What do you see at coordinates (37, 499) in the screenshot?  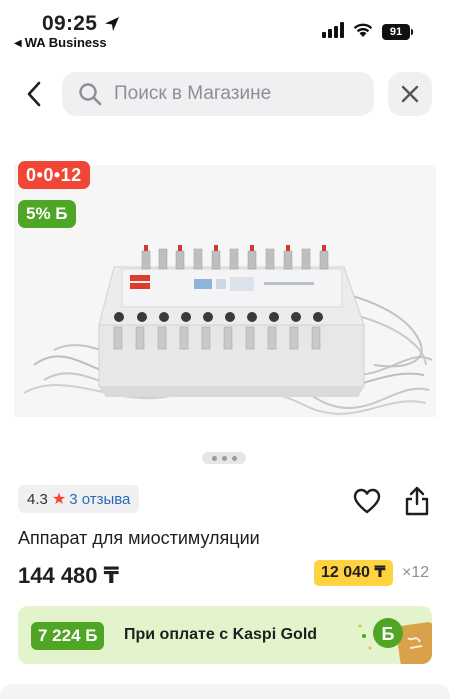 I see `rating-value: 4.3` at bounding box center [37, 499].